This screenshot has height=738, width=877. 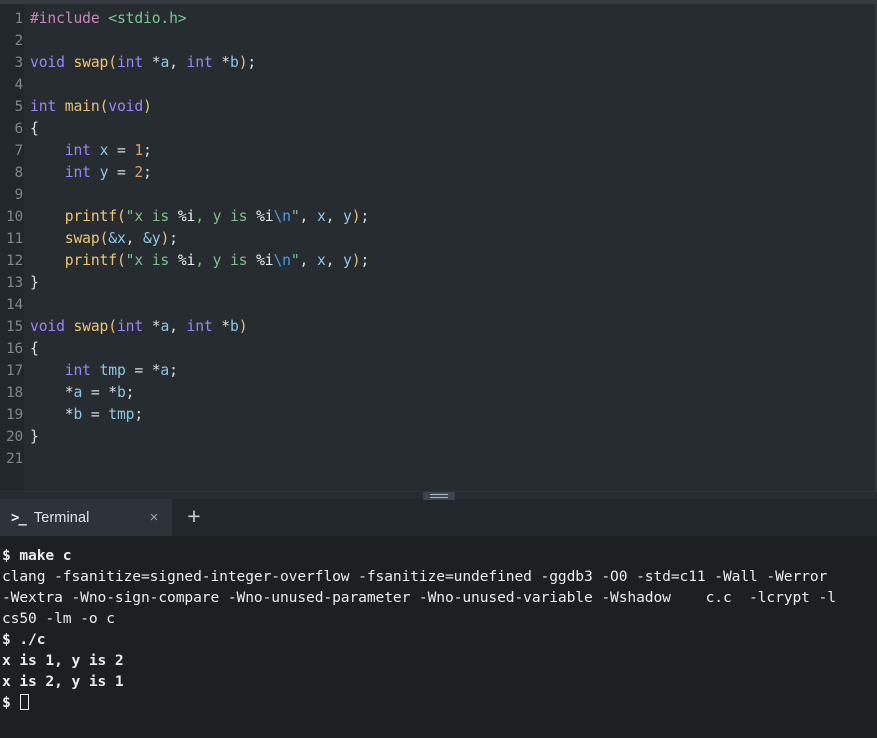 I want to click on line-number: 4, so click(x=18, y=85).